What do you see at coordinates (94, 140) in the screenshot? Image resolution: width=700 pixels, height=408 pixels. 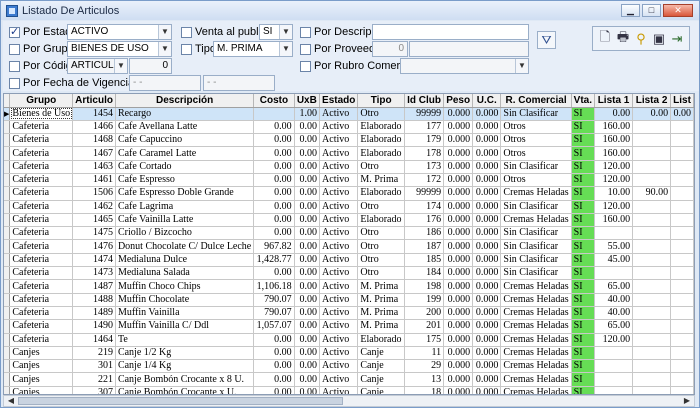 I see `table-cell: 1468` at bounding box center [94, 140].